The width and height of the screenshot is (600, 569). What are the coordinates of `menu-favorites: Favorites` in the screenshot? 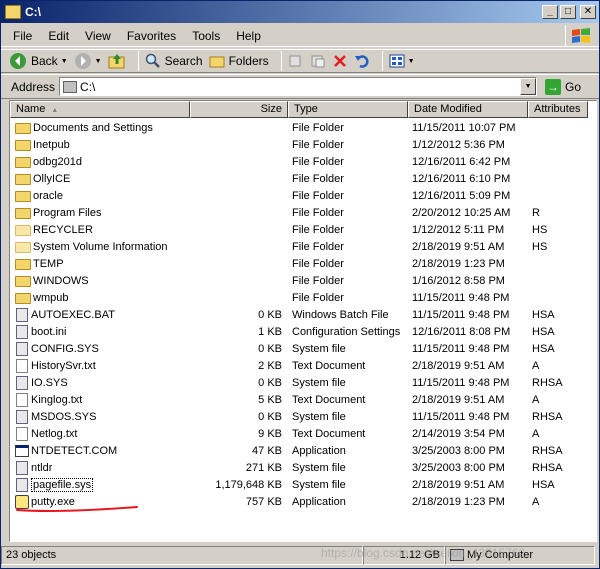 It's located at (151, 36).